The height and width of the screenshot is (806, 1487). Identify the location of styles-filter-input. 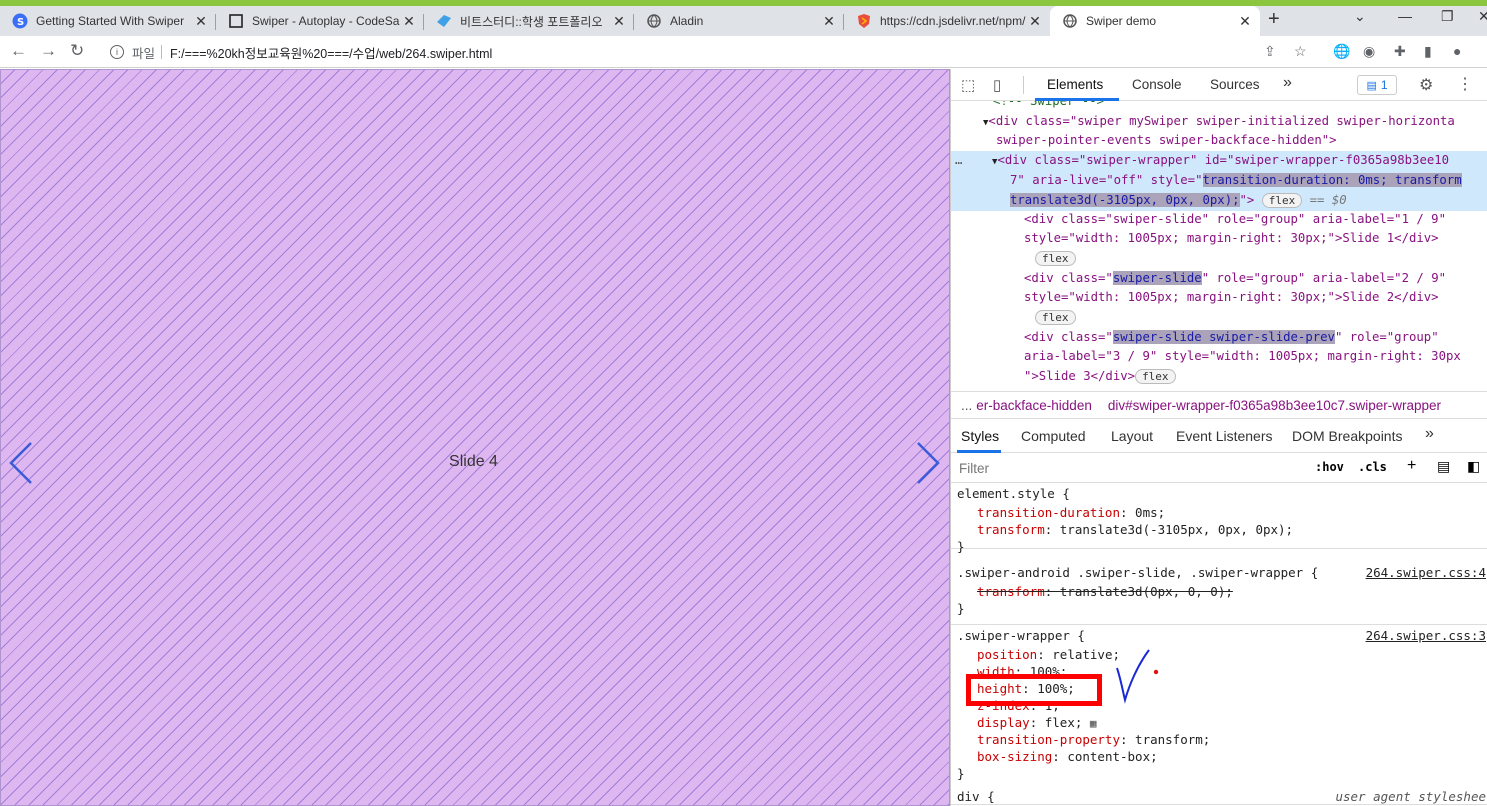
(1129, 468).